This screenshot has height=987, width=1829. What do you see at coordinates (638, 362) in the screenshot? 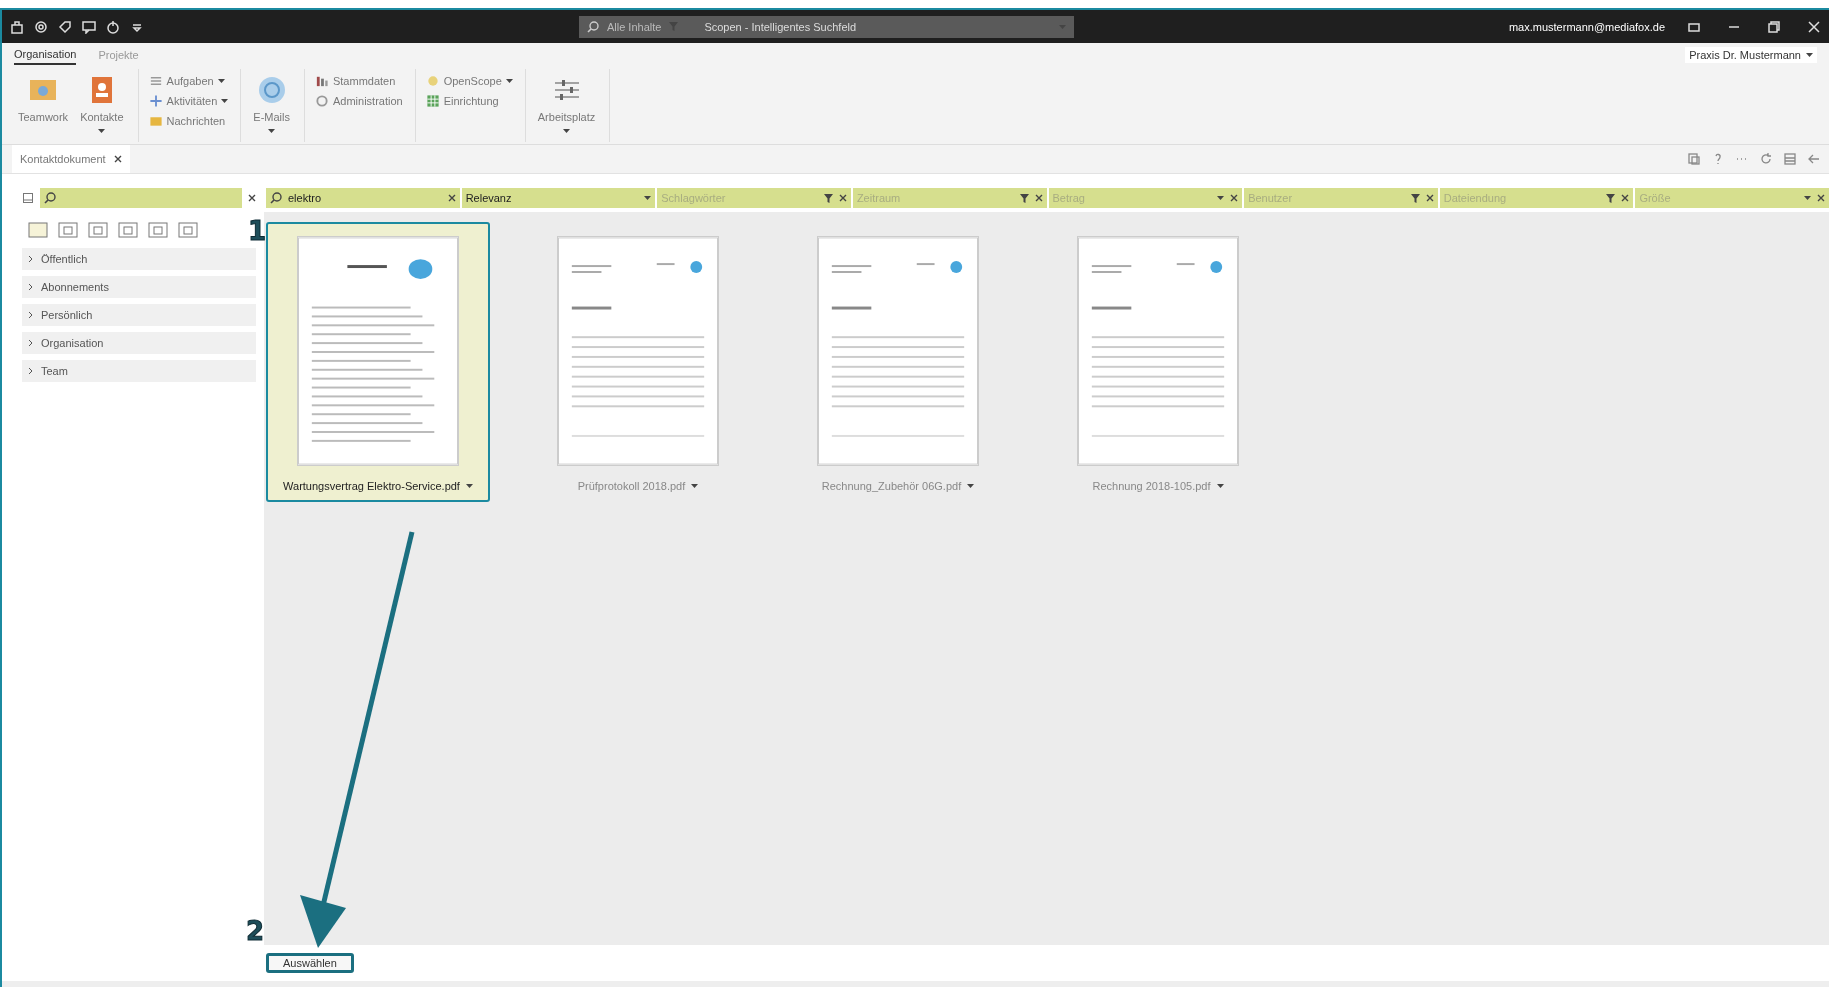
I see `document-card: Prüfprotokoll 2018.pdf` at bounding box center [638, 362].